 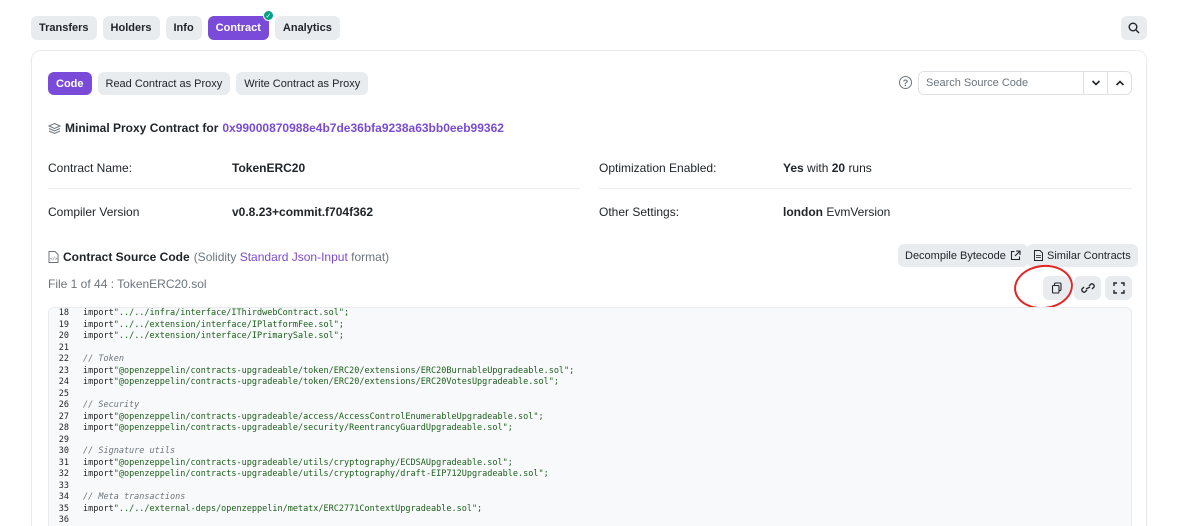 I want to click on line-number: 24, so click(x=63, y=382).